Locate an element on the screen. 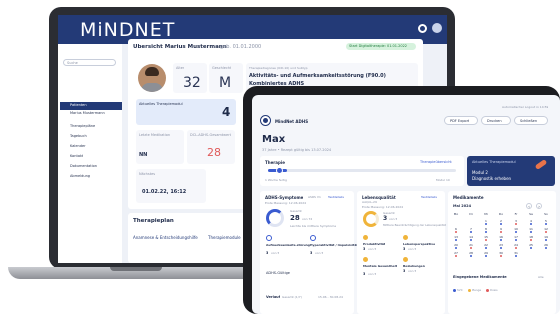 The height and width of the screenshot is (314, 560). calendar-weekday-header: Mo Di Mi Do Fr Sa So is located at coordinates (501, 214).